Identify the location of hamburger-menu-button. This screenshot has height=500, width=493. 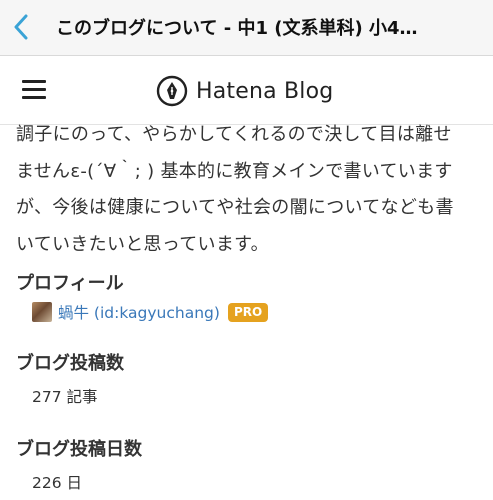
(35, 91).